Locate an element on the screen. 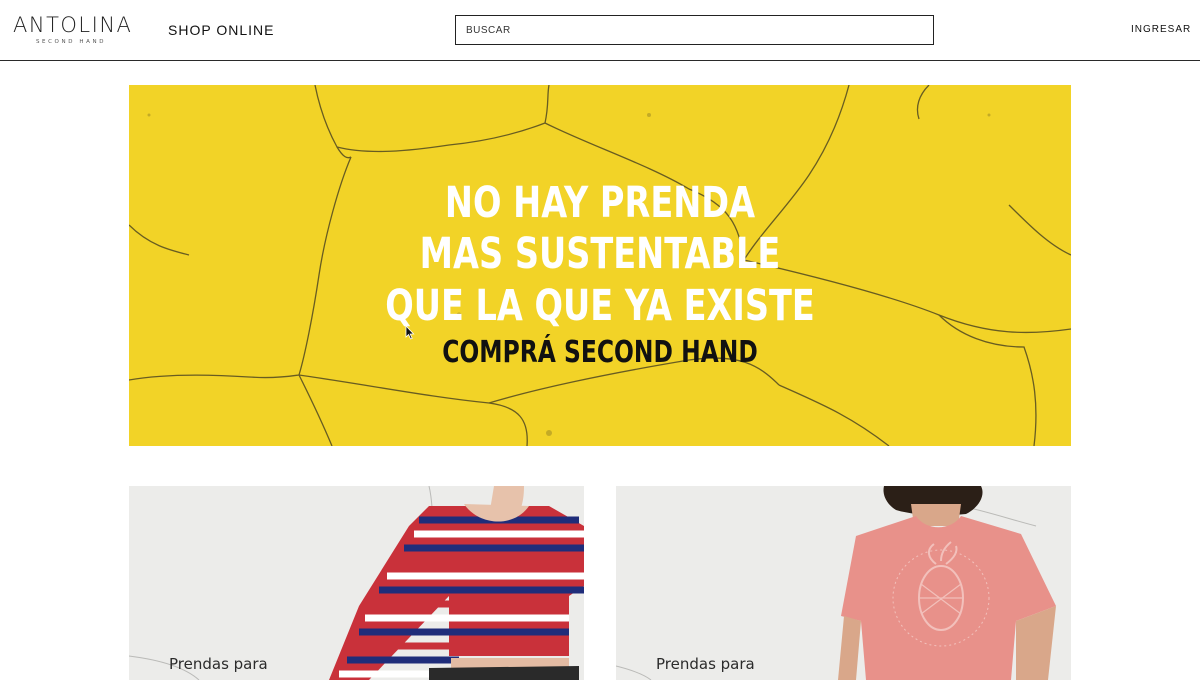  arrow-pointer-icon is located at coordinates (410, 332).